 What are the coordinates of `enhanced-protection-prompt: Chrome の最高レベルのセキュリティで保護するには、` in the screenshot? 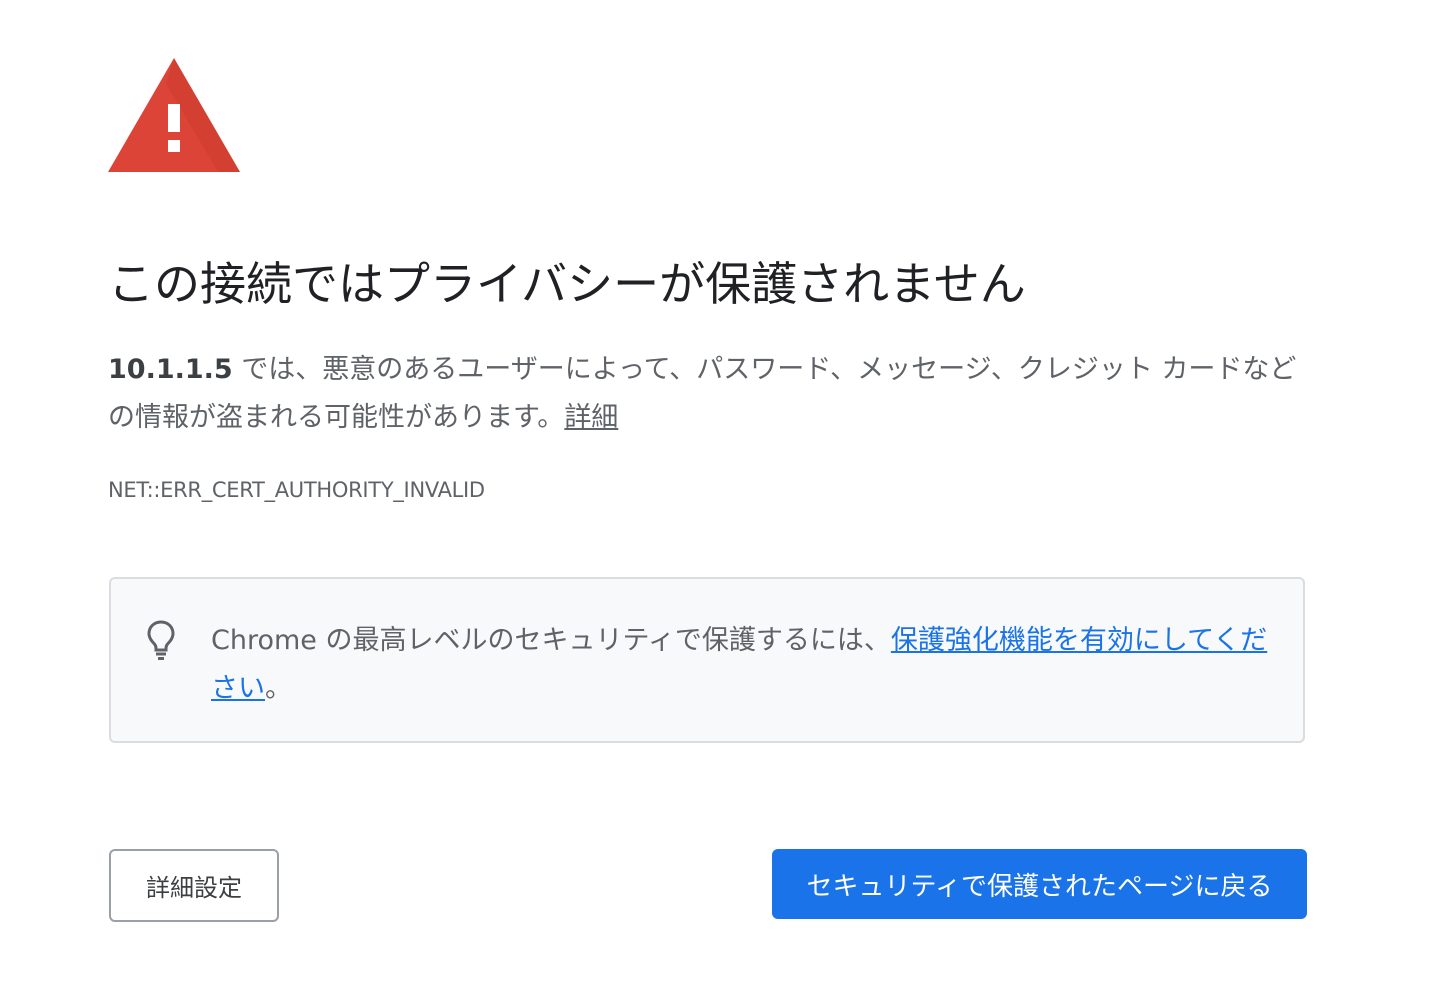 It's located at (551, 640).